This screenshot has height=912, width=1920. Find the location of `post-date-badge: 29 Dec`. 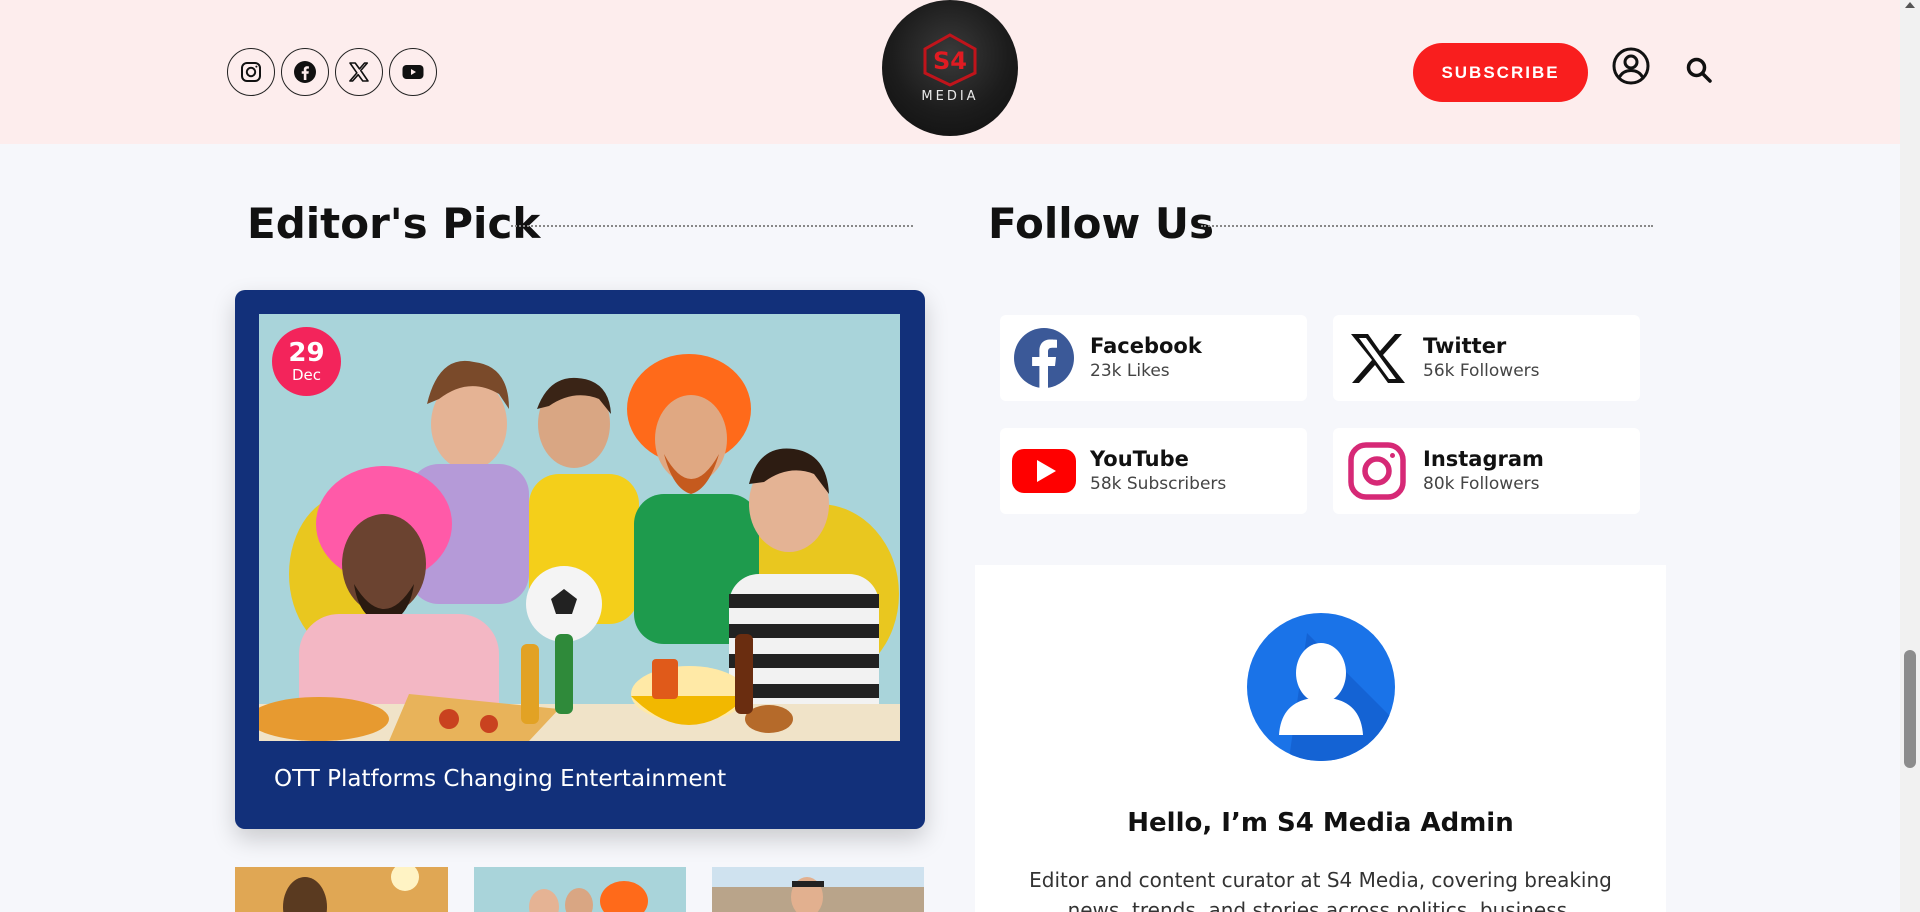

post-date-badge: 29 Dec is located at coordinates (306, 361).